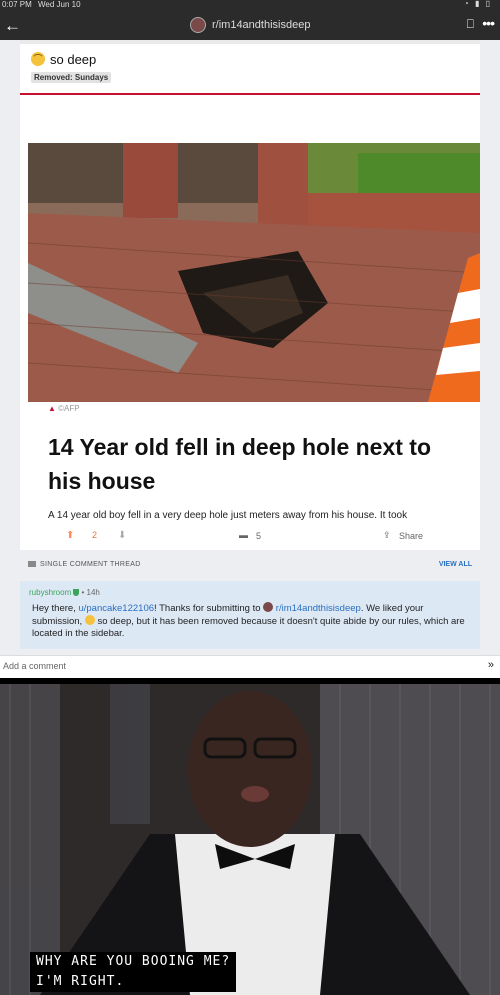 This screenshot has height=995, width=500. Describe the element at coordinates (488, 23) in the screenshot. I see `more-icon: •••` at that location.